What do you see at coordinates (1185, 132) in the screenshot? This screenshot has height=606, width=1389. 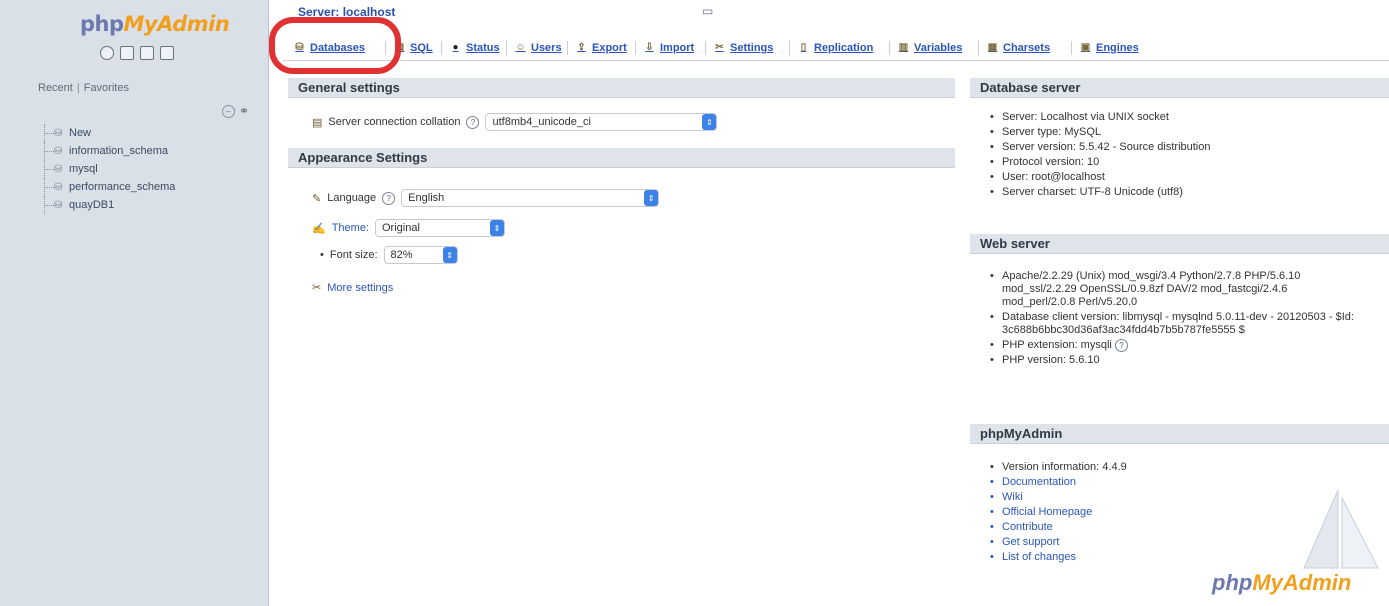 I see `list-item: Server type: MySQL` at bounding box center [1185, 132].